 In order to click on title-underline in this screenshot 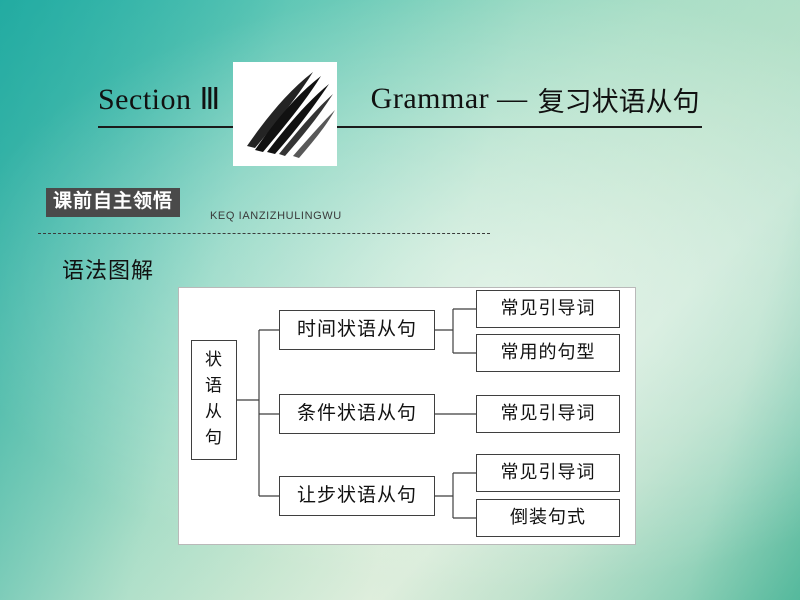, I will do `click(400, 127)`.